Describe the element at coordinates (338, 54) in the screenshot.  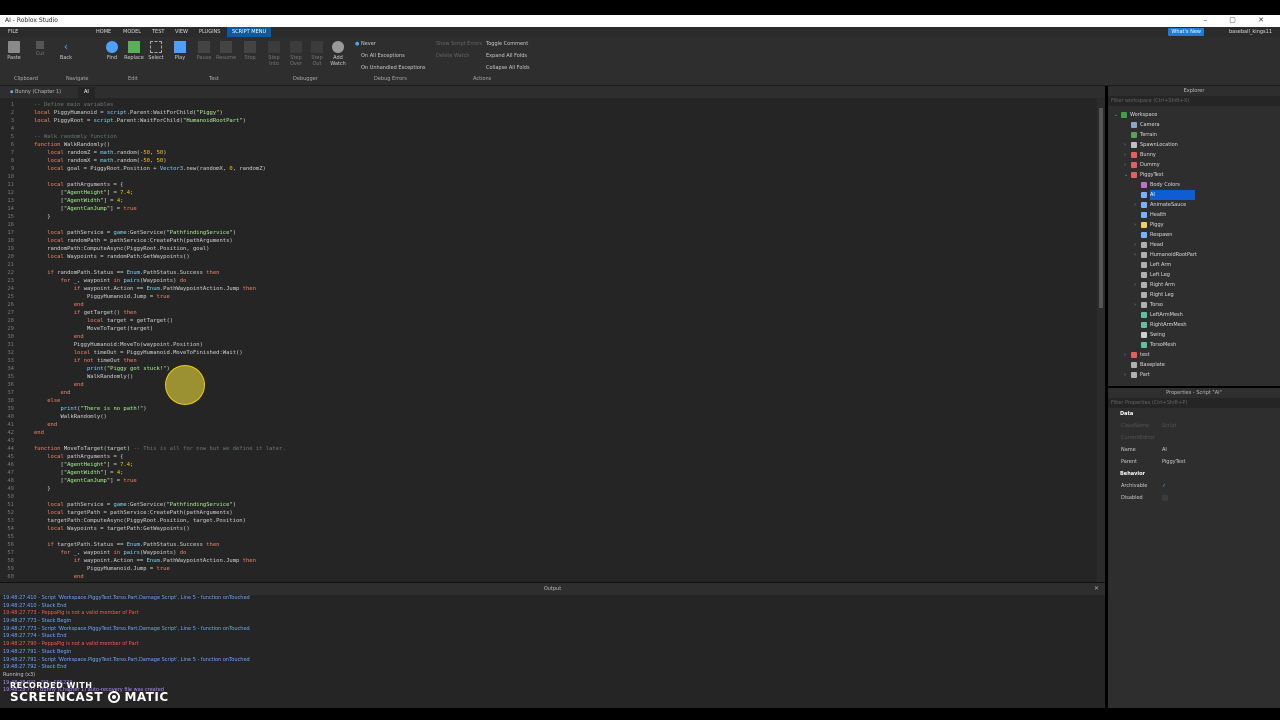
I see `add-watch-button: Add Watch` at that location.